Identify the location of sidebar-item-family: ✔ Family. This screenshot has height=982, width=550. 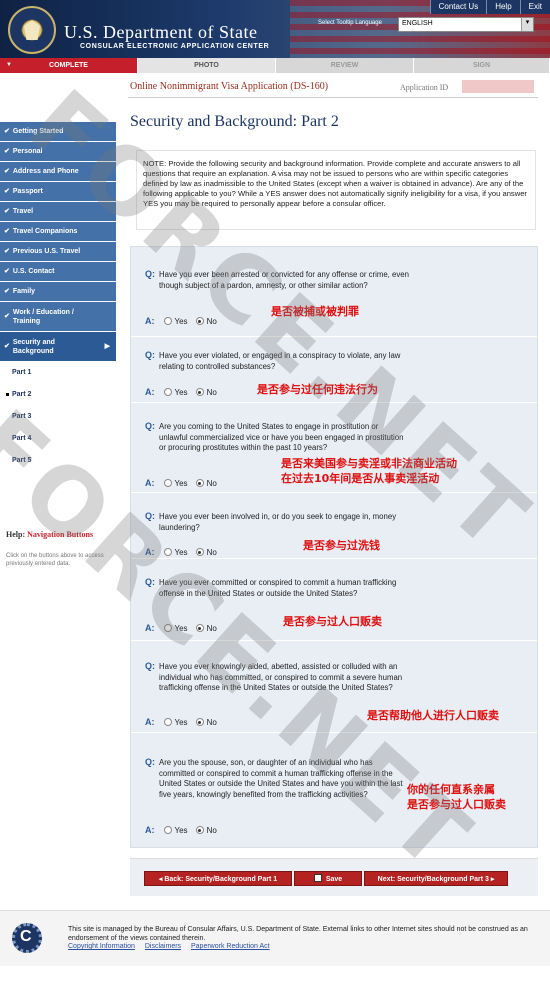
(58, 292).